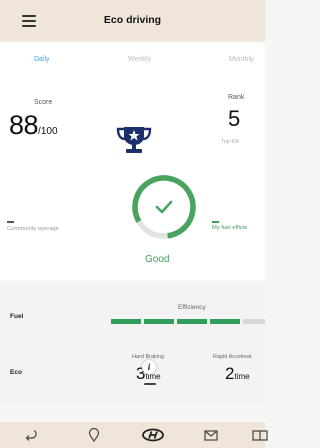 Image resolution: width=320 pixels, height=448 pixels. What do you see at coordinates (48, 131) in the screenshot?
I see `score-max: /100` at bounding box center [48, 131].